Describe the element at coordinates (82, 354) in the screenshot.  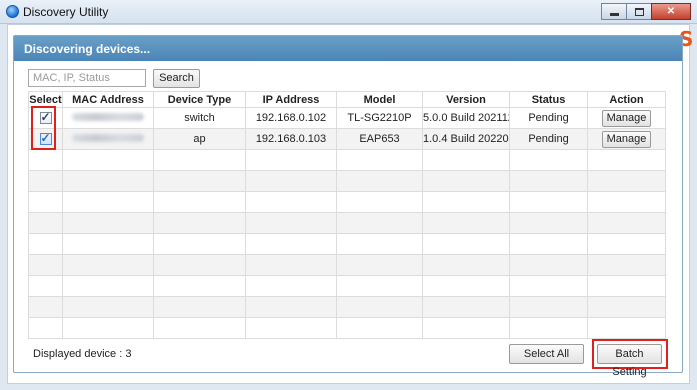
I see `displayed-device-count: Displayed device : 3` at that location.